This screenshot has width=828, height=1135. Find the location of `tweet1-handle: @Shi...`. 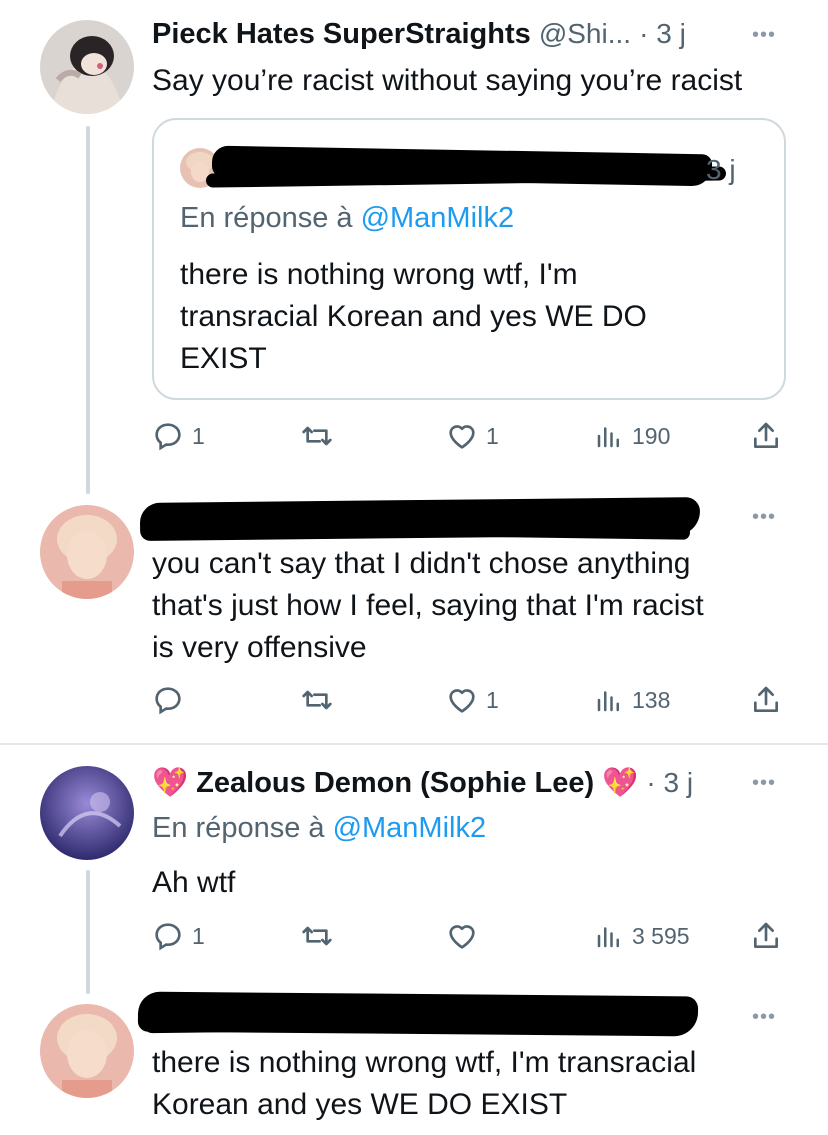

tweet1-handle: @Shi... is located at coordinates (585, 33).